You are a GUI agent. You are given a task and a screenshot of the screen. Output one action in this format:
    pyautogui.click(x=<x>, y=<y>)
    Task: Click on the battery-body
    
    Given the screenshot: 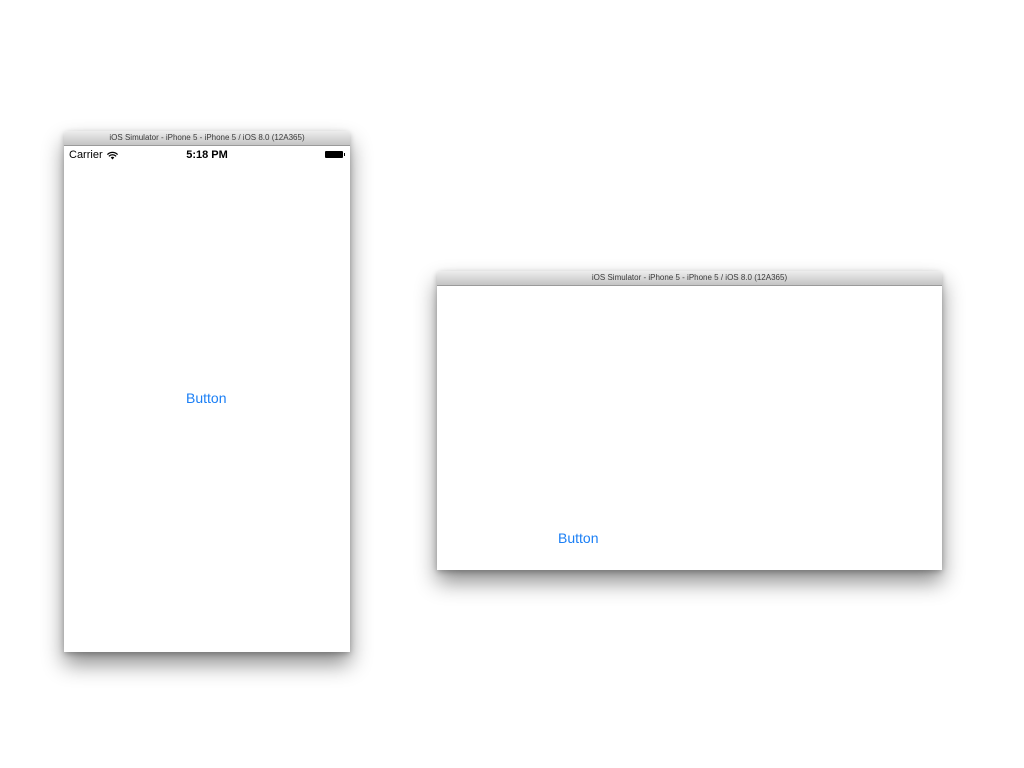 What is the action you would take?
    pyautogui.click(x=334, y=154)
    